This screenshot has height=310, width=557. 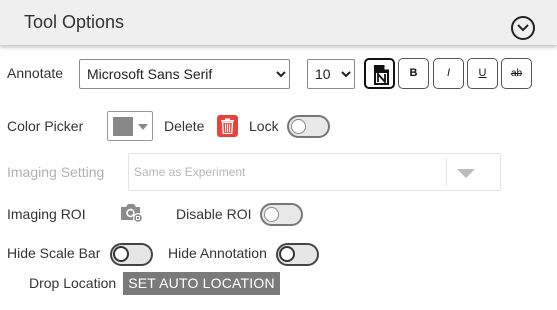 I want to click on set-auto-location-button: SET AUTO LOCATION, so click(x=201, y=283).